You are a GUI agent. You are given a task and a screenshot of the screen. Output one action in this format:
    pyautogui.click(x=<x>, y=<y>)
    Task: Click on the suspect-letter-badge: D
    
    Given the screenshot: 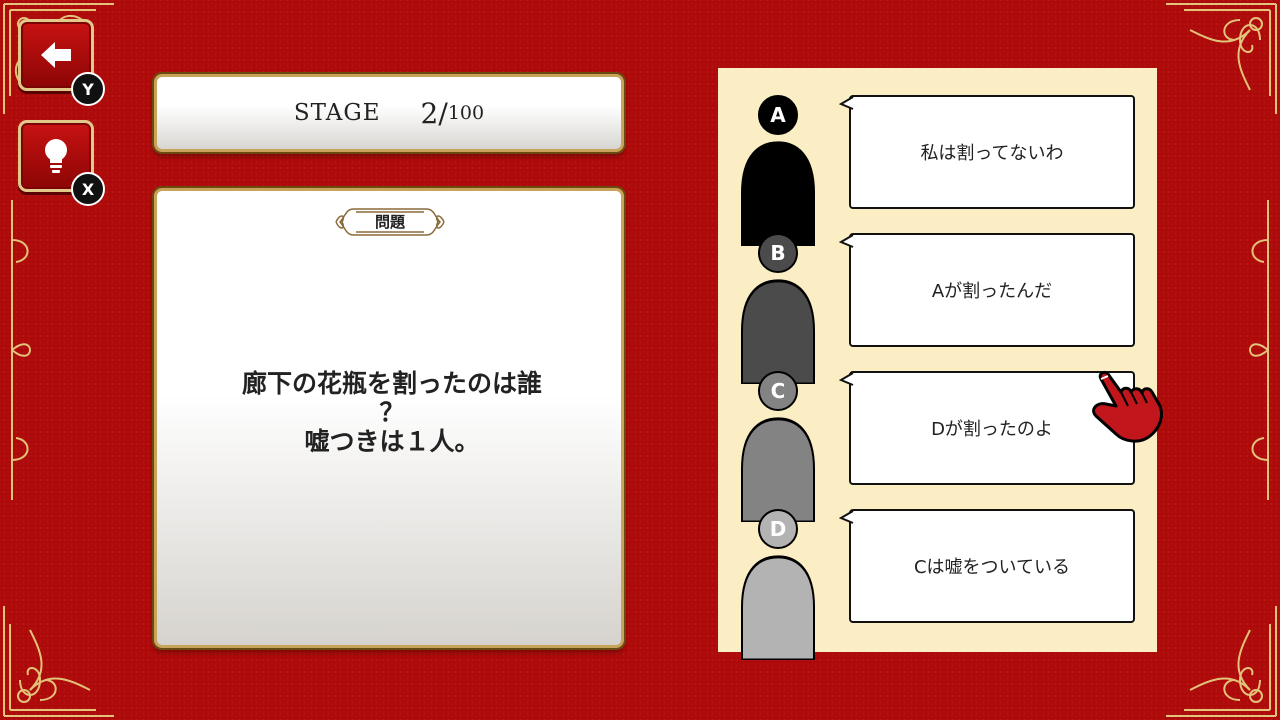 What is the action you would take?
    pyautogui.click(x=778, y=529)
    